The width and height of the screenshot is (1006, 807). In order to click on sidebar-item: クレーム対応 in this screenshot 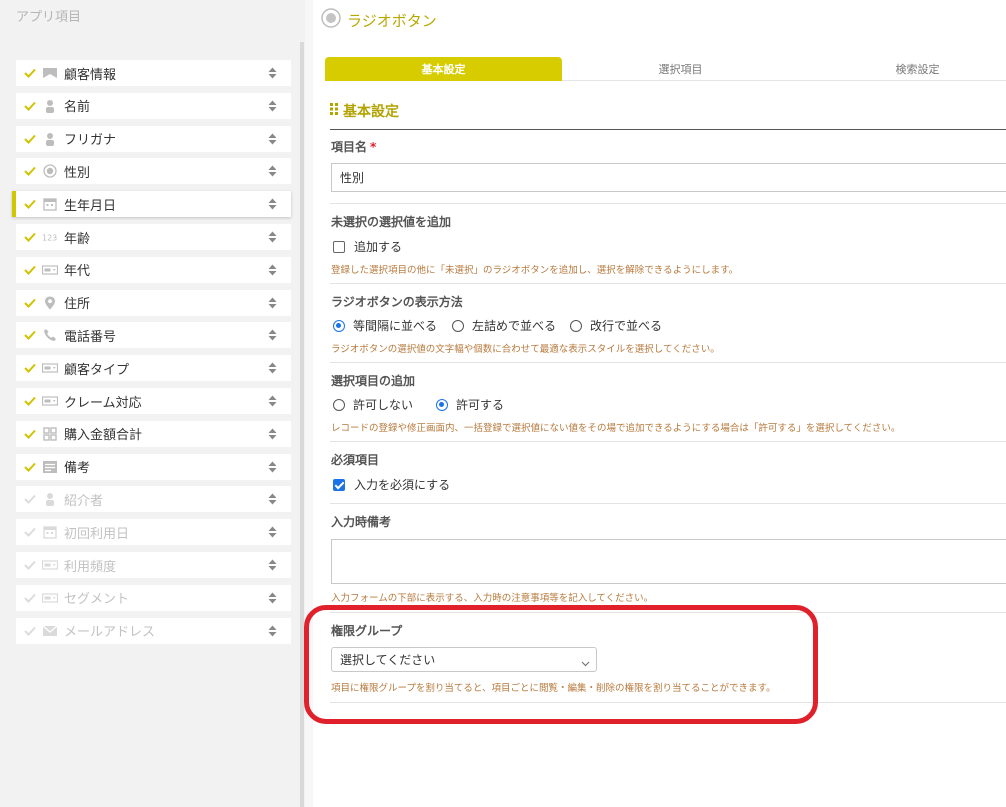, I will do `click(153, 401)`.